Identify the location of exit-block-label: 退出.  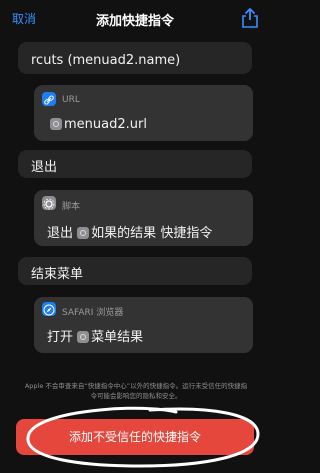
(44, 167).